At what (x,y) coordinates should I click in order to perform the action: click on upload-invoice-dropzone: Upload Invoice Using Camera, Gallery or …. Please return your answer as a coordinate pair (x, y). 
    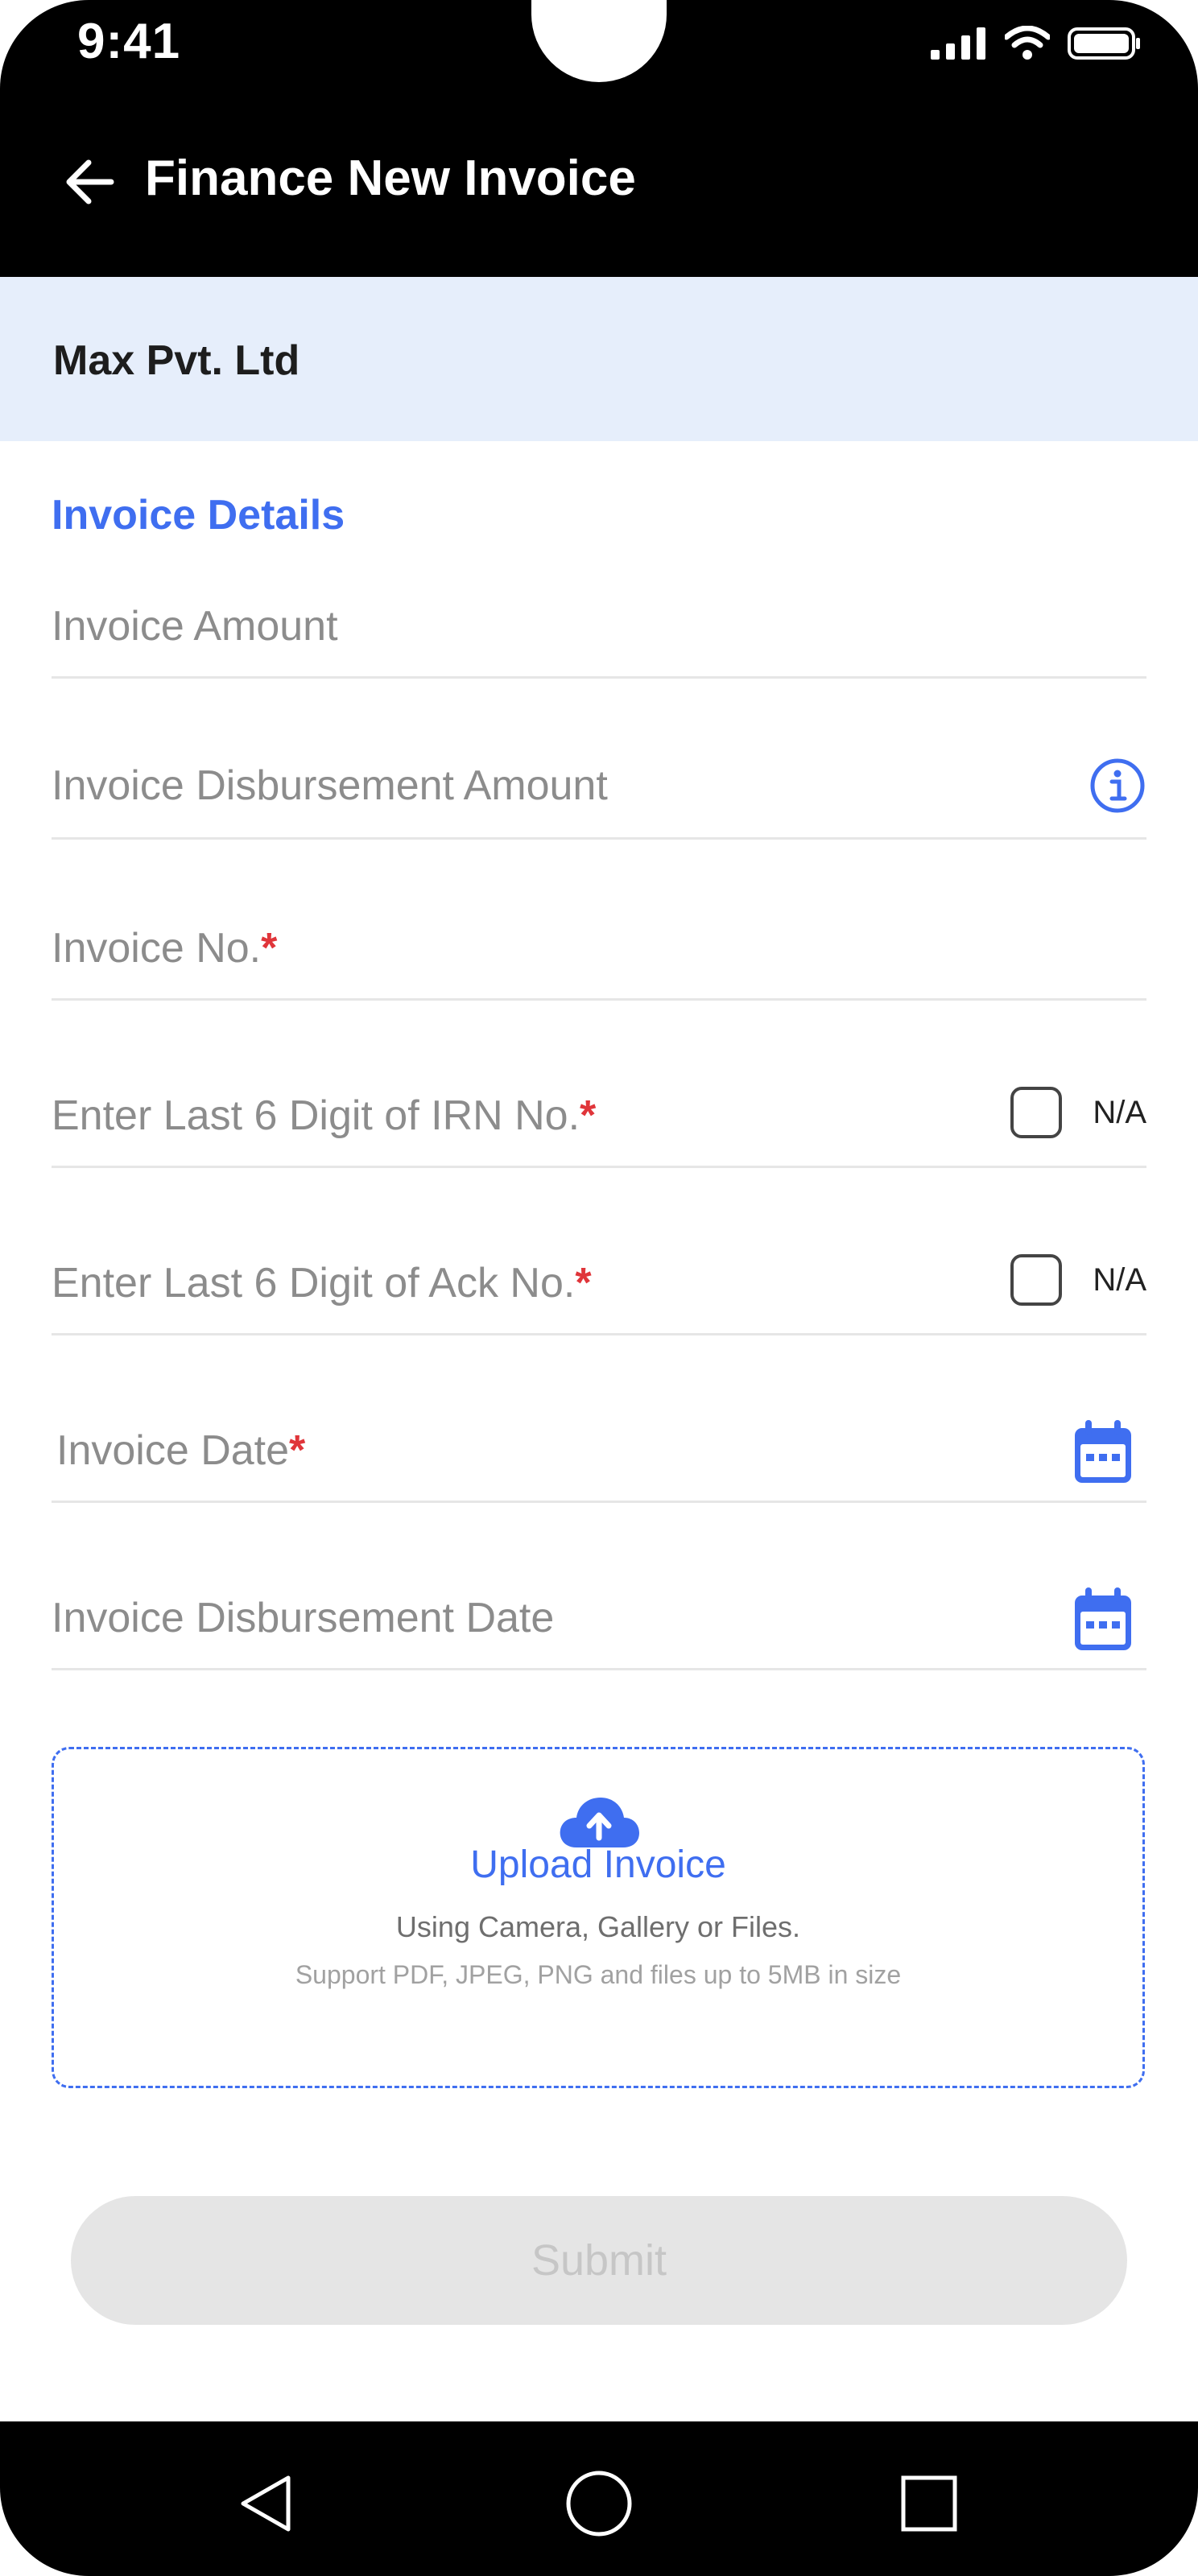
    Looking at the image, I should click on (598, 1917).